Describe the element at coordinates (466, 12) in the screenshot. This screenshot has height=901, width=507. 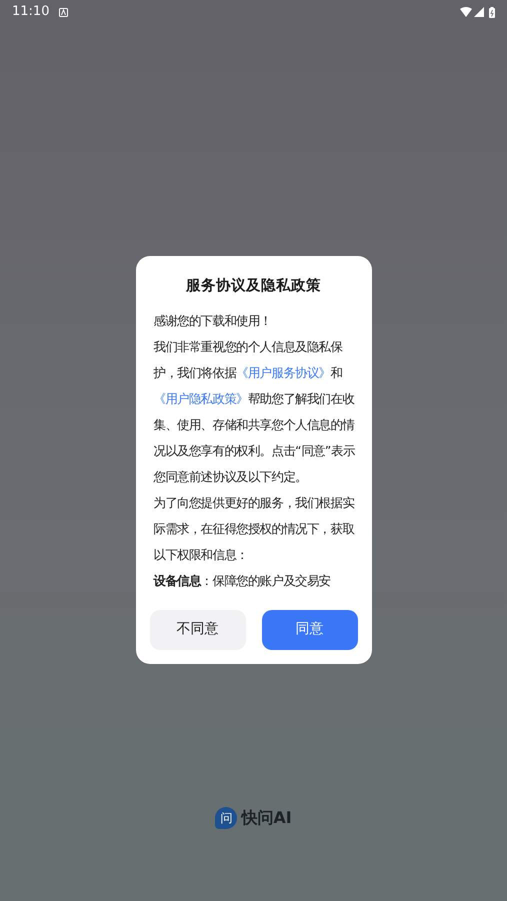
I see `wifi-icon` at that location.